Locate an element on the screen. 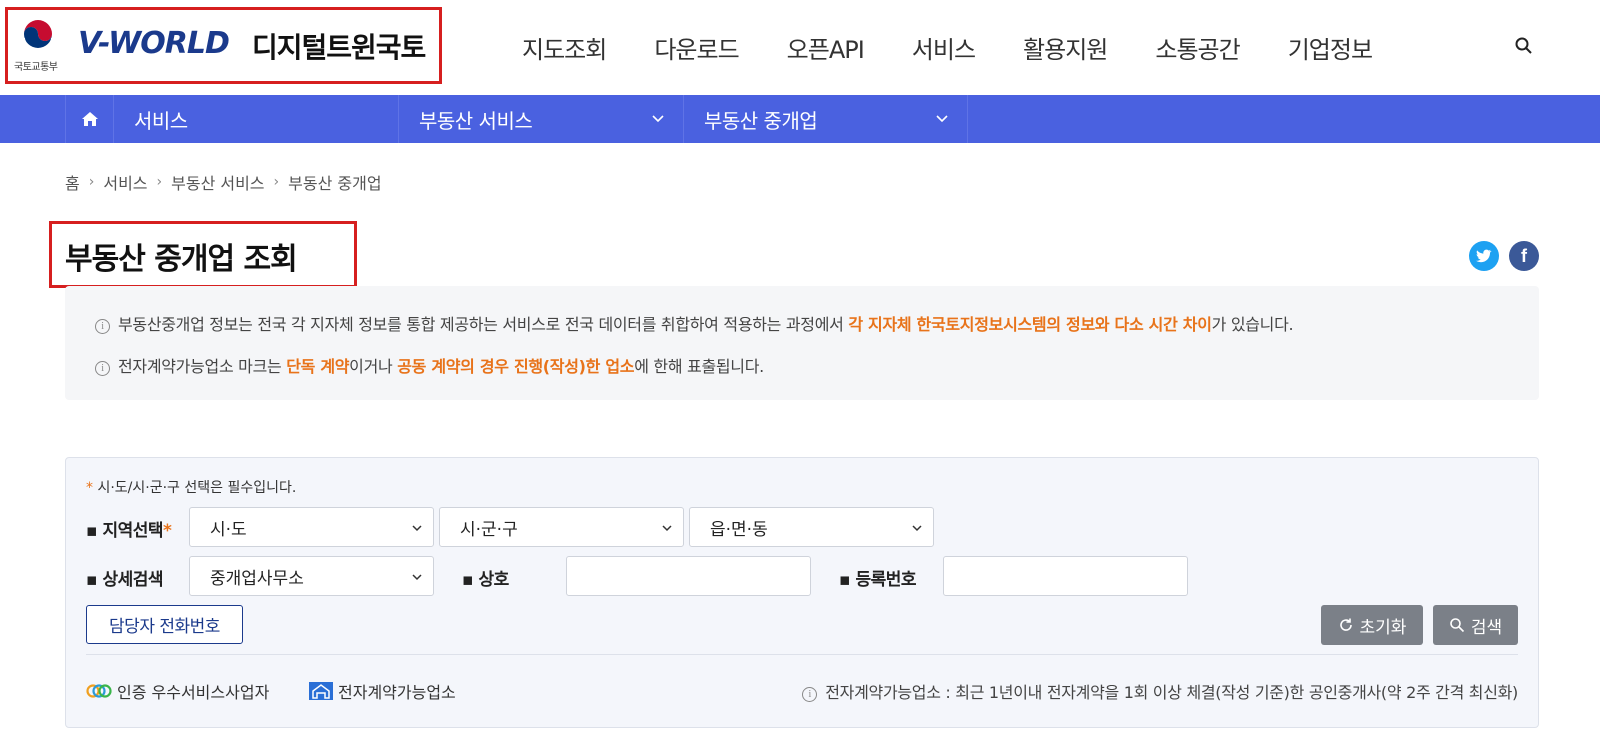 This screenshot has width=1600, height=745. breadcrumb-broker: 부동산 중개업 is located at coordinates (334, 182).